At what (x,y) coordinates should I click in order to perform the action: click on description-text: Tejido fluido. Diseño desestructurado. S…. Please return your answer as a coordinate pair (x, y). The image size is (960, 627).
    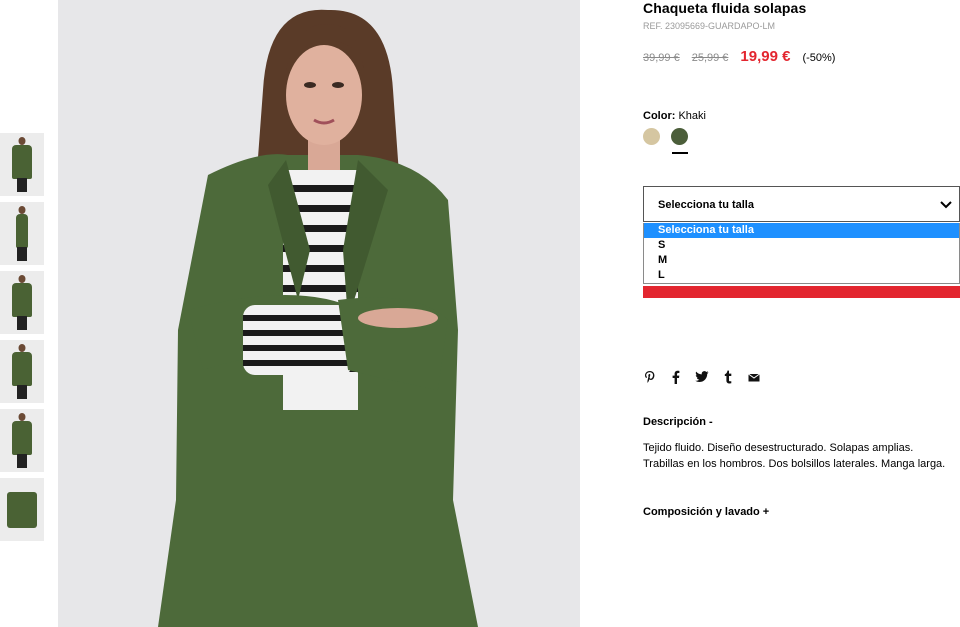
    Looking at the image, I should click on (801, 456).